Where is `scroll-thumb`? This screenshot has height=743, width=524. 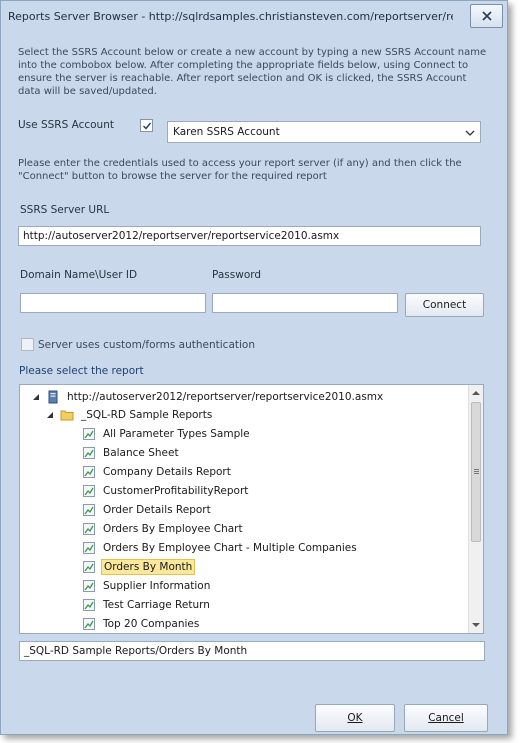 scroll-thumb is located at coordinates (476, 472).